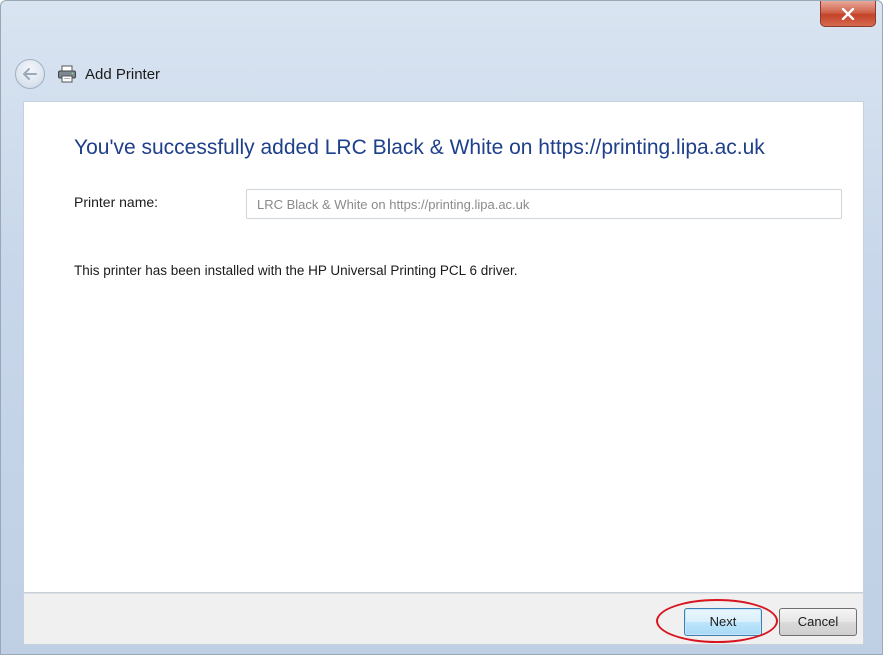  I want to click on next-button: Next, so click(723, 622).